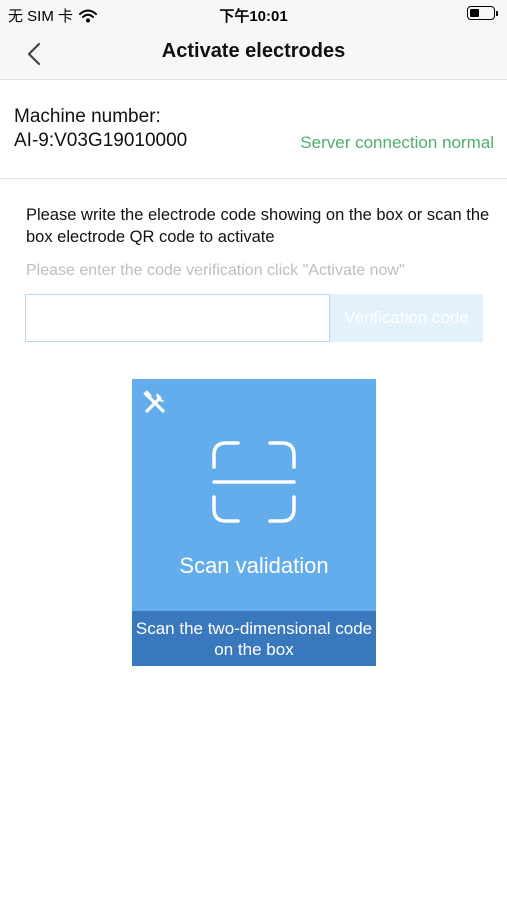 The height and width of the screenshot is (900, 507). Describe the element at coordinates (254, 482) in the screenshot. I see `scan-frame-icon` at that location.